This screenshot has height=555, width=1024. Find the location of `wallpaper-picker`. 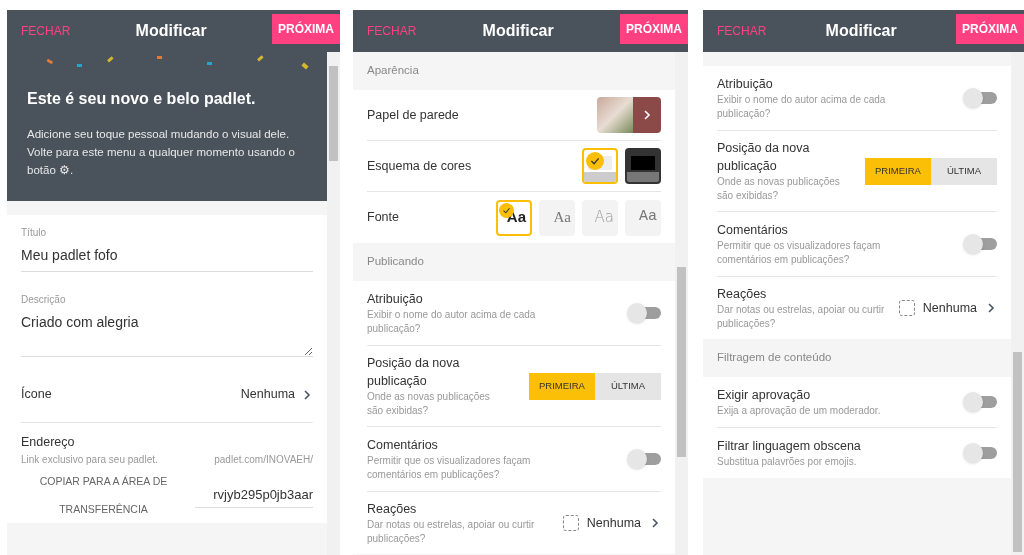

wallpaper-picker is located at coordinates (629, 115).